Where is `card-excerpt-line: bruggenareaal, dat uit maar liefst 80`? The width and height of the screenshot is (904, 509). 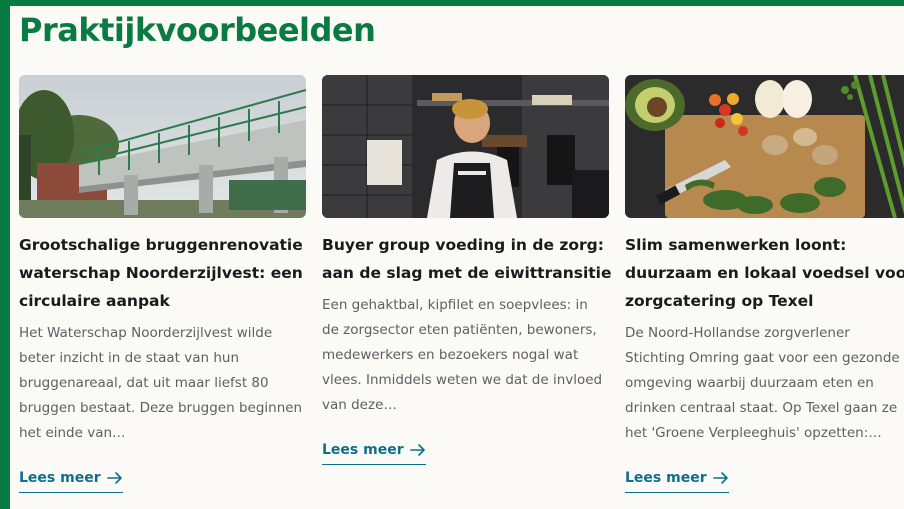
card-excerpt-line: bruggenareaal, dat uit maar liefst 80 is located at coordinates (144, 383).